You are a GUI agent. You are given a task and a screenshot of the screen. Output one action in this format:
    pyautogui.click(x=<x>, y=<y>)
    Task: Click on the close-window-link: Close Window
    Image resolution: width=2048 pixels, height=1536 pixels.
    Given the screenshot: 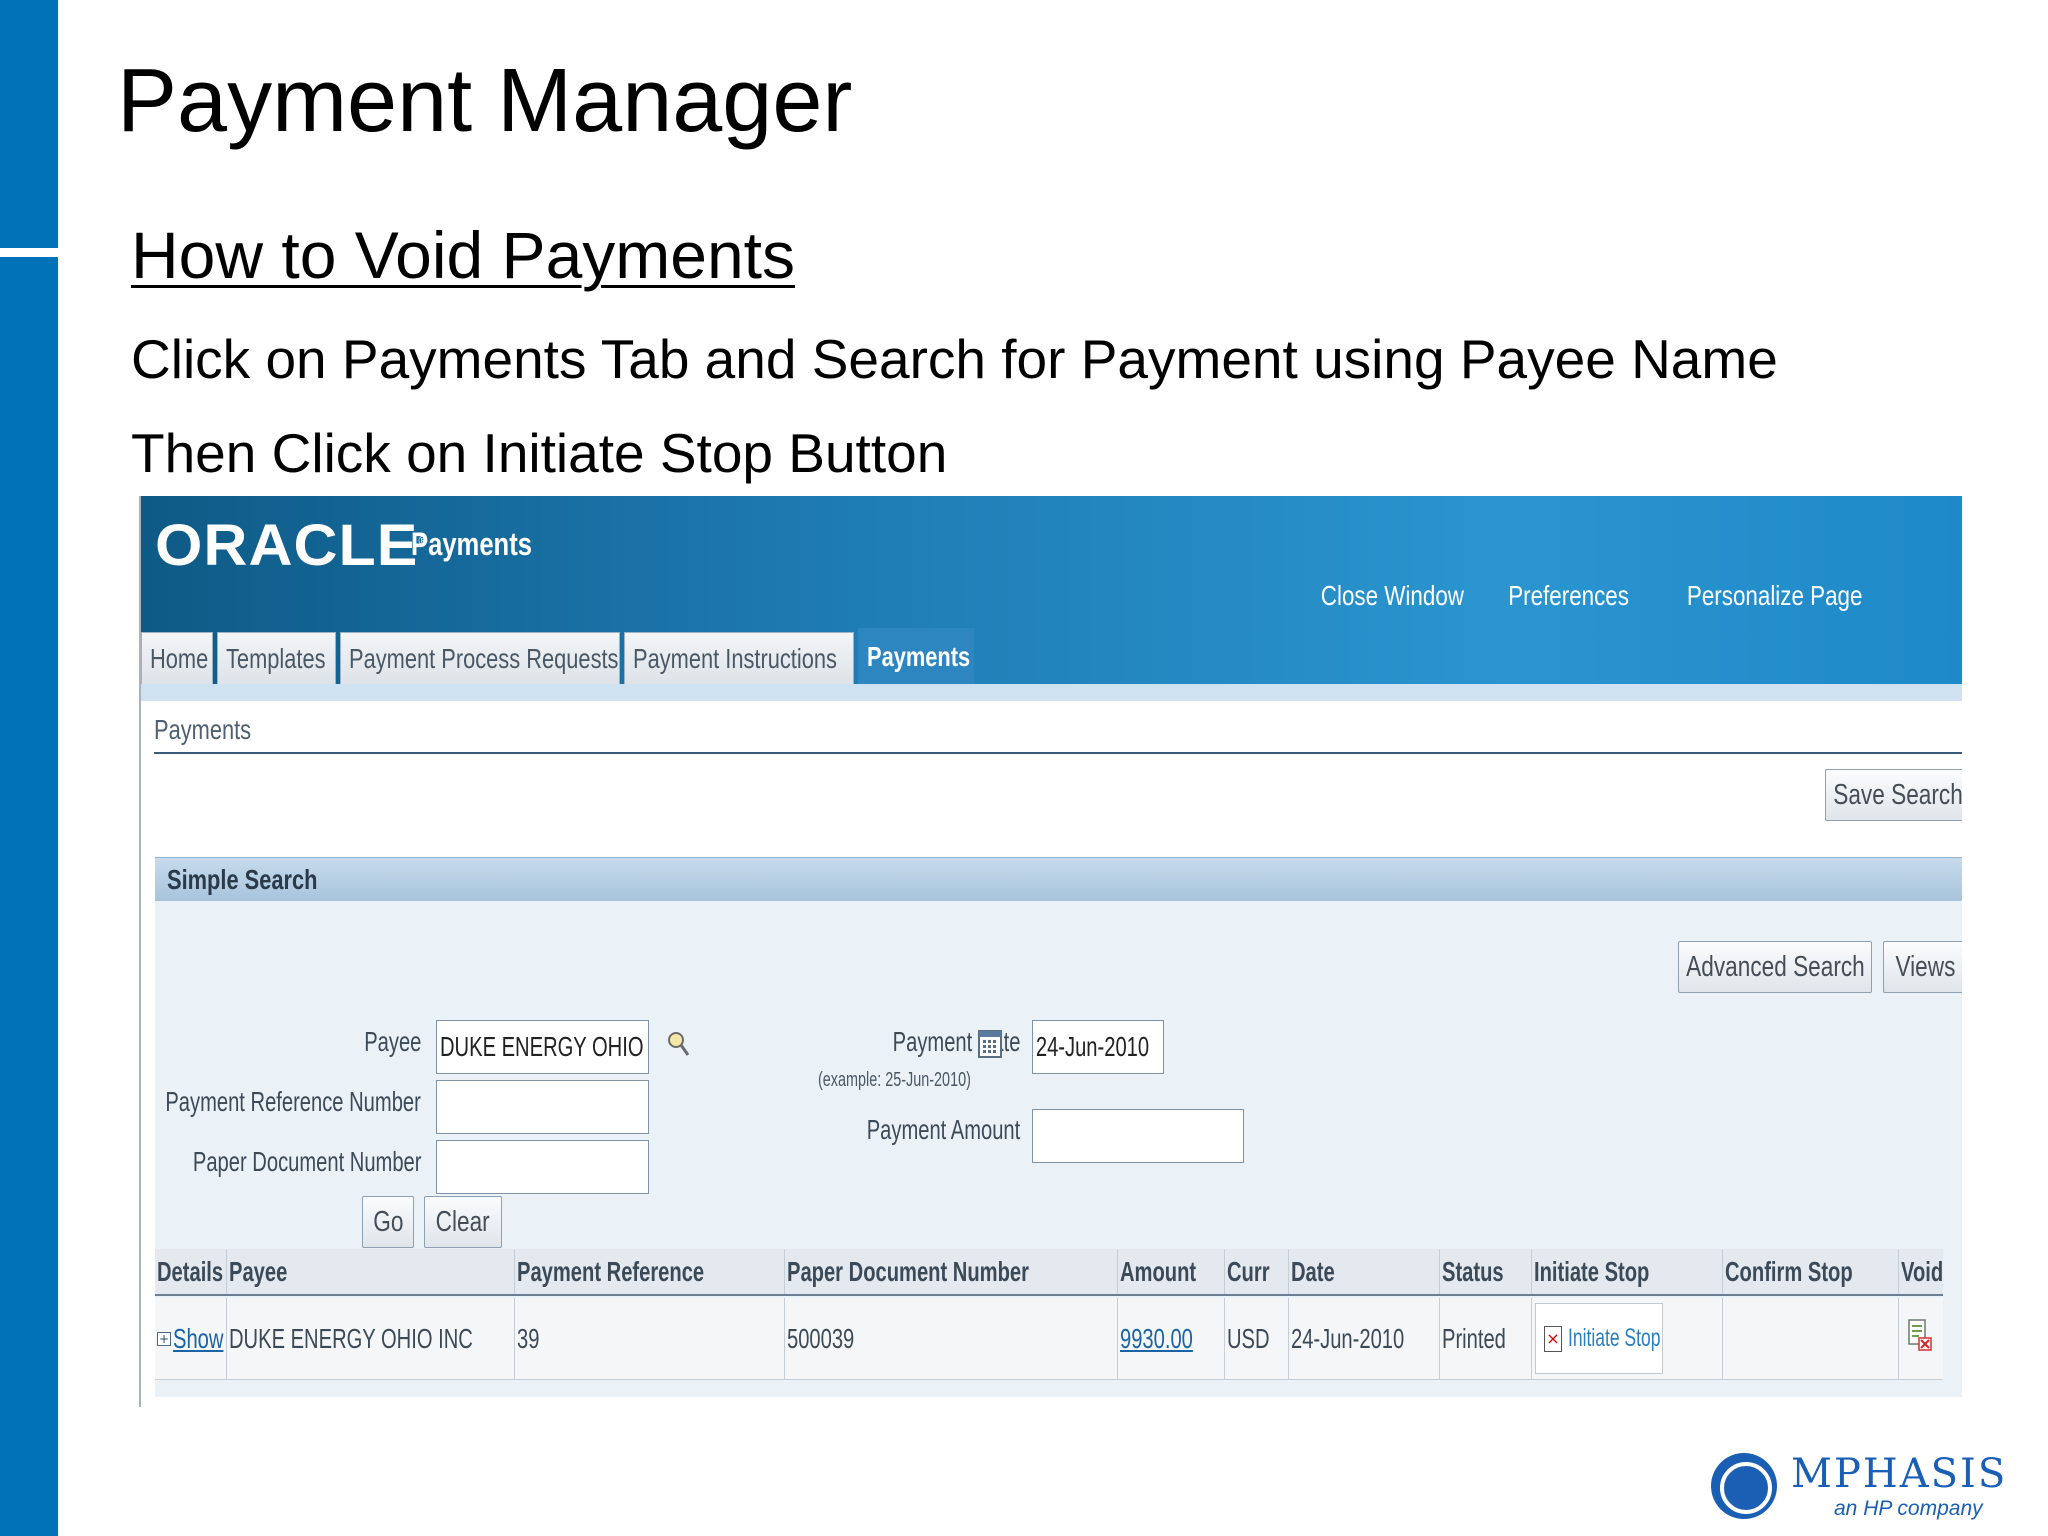 What is the action you would take?
    pyautogui.click(x=1391, y=596)
    